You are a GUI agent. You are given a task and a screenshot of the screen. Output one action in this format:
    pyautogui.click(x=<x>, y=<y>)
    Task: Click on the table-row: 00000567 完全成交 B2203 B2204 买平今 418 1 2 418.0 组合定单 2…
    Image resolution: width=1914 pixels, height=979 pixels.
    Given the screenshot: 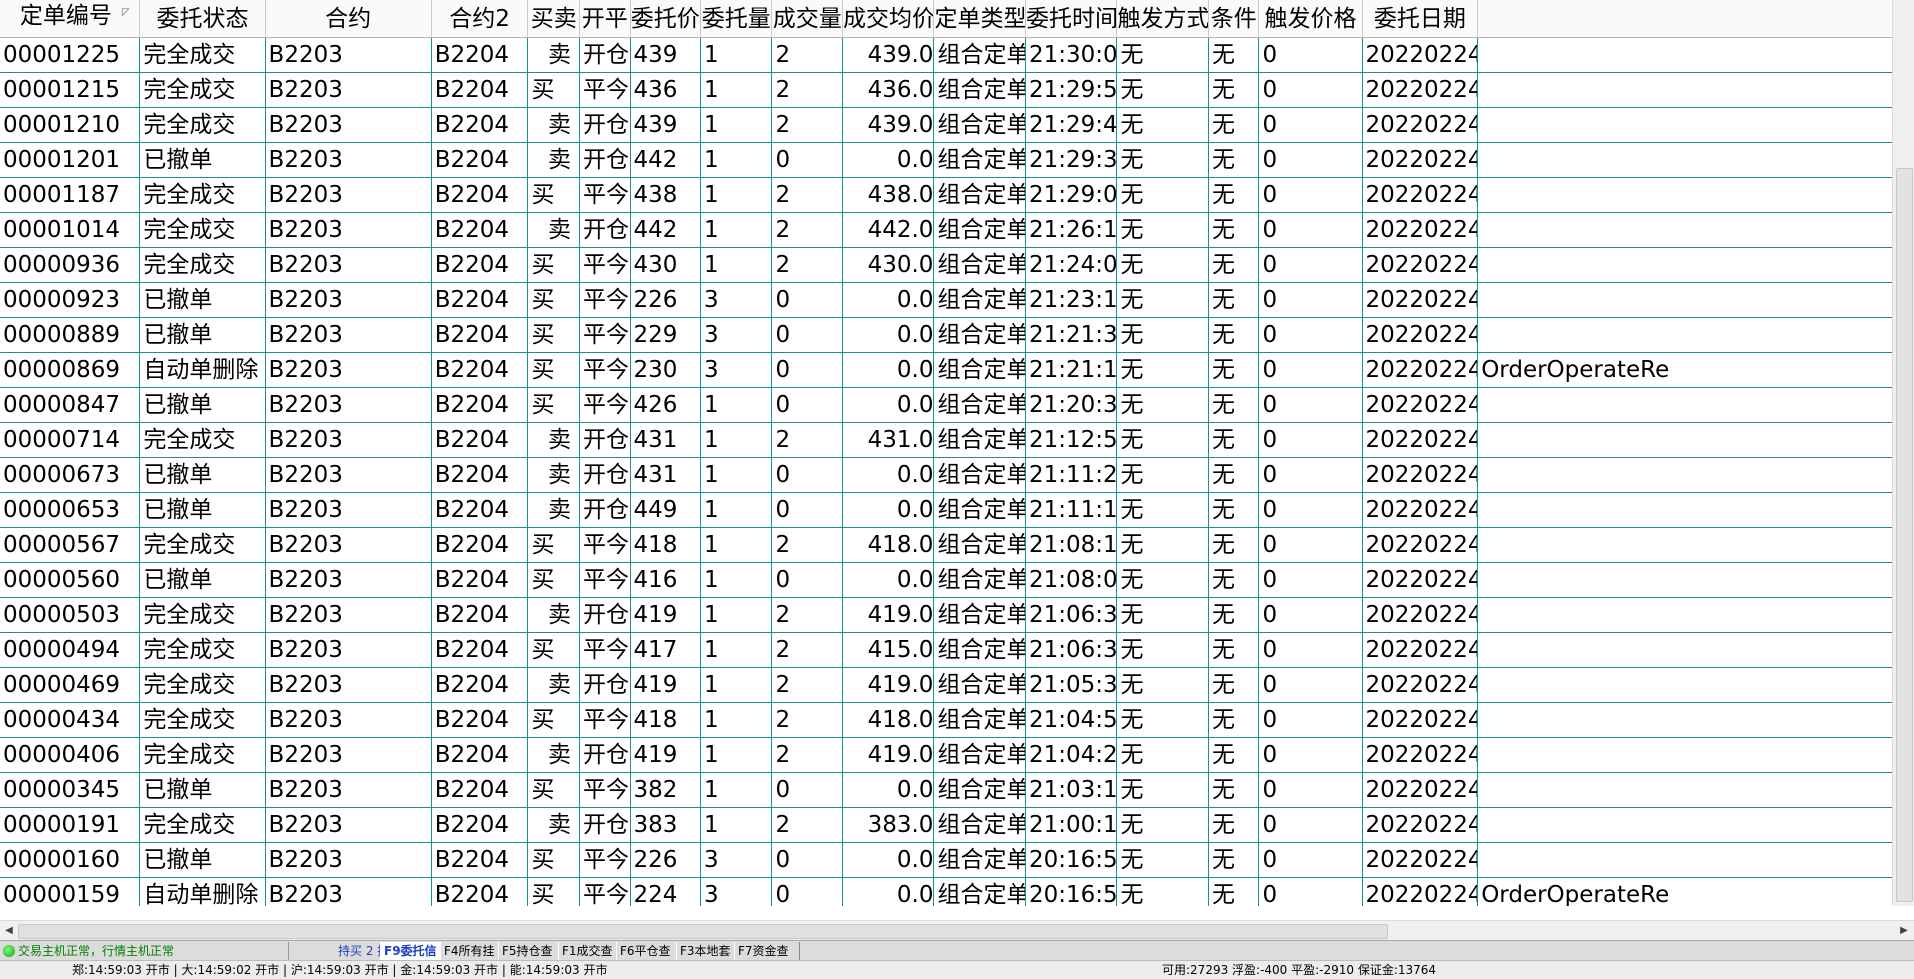 What is the action you would take?
    pyautogui.click(x=946, y=545)
    